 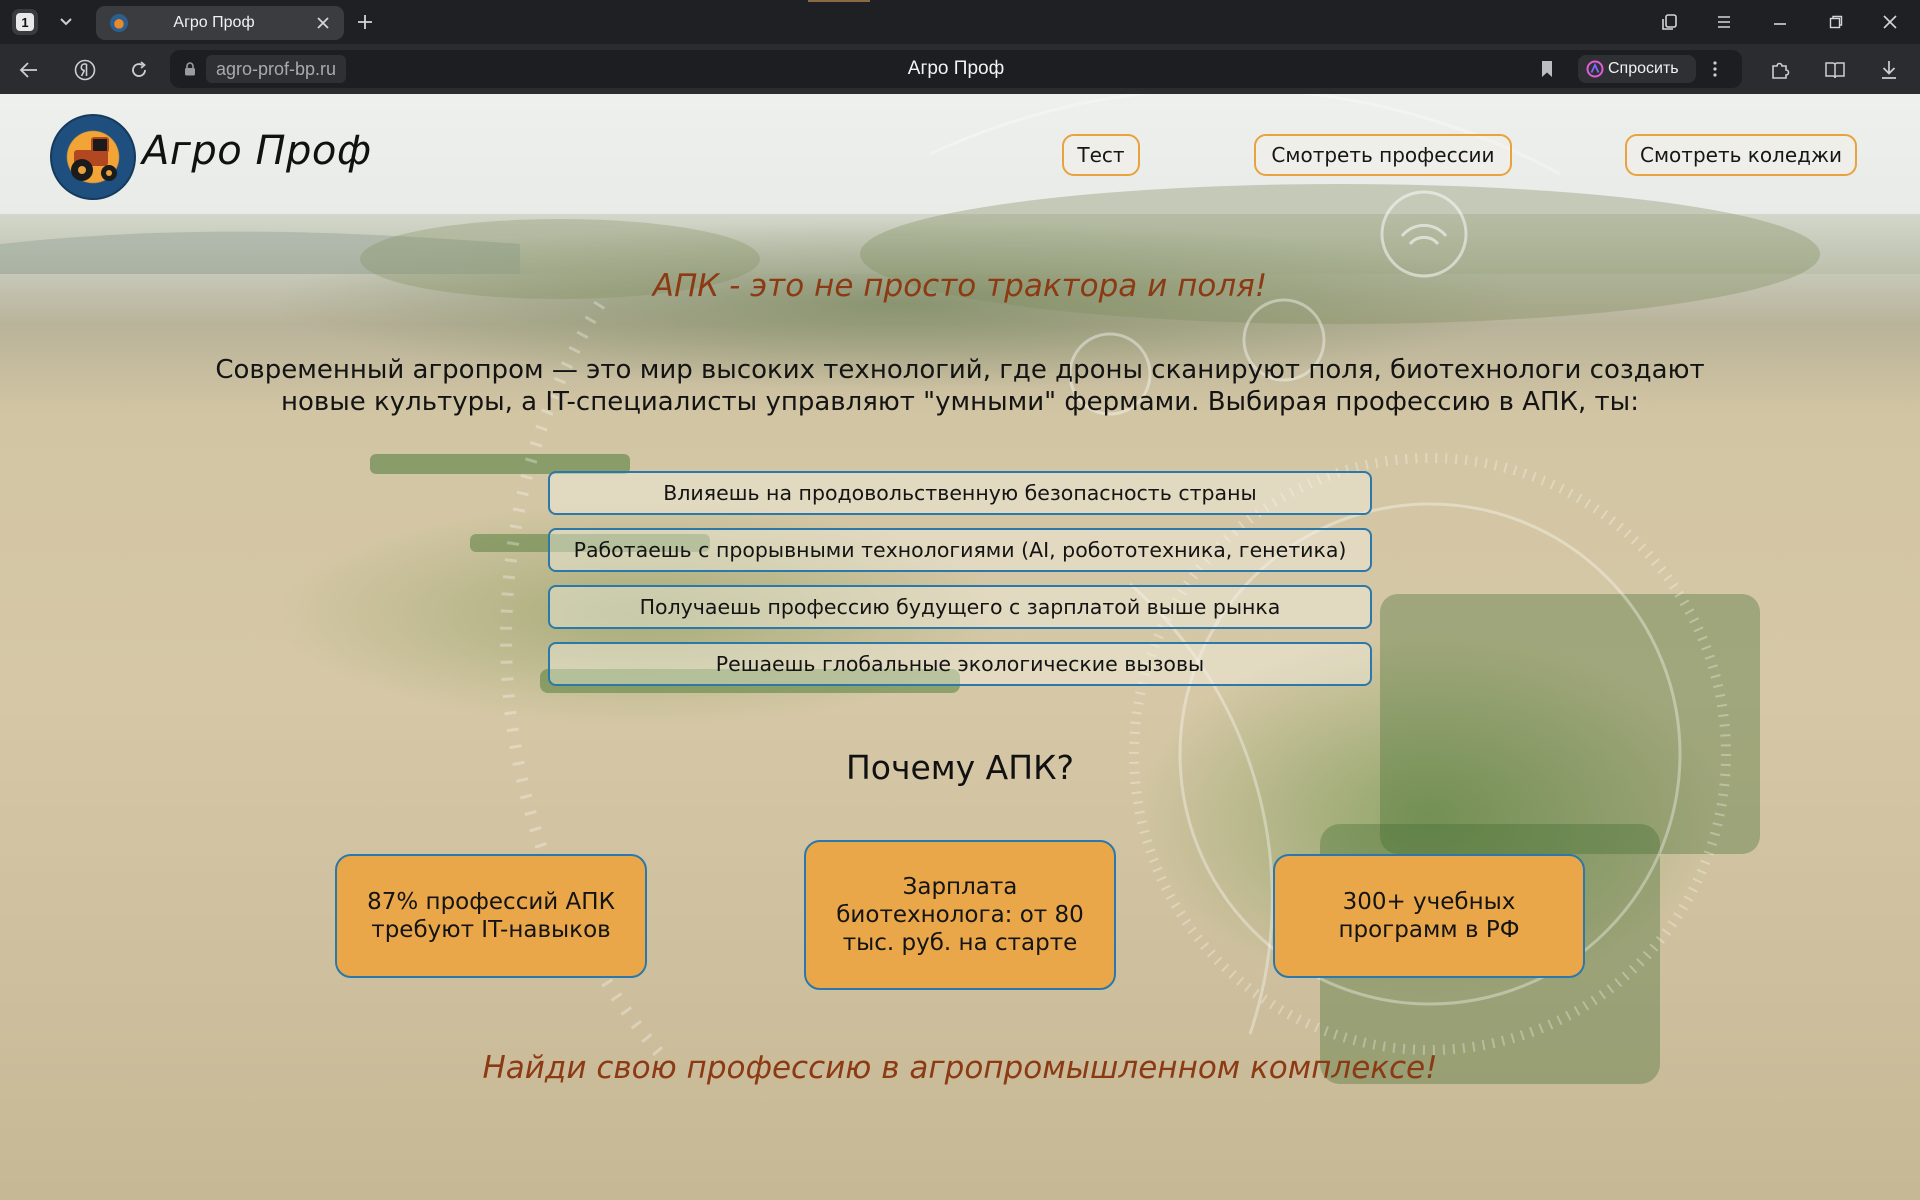 What do you see at coordinates (1101, 155) in the screenshot?
I see `nav-test-button: Тест` at bounding box center [1101, 155].